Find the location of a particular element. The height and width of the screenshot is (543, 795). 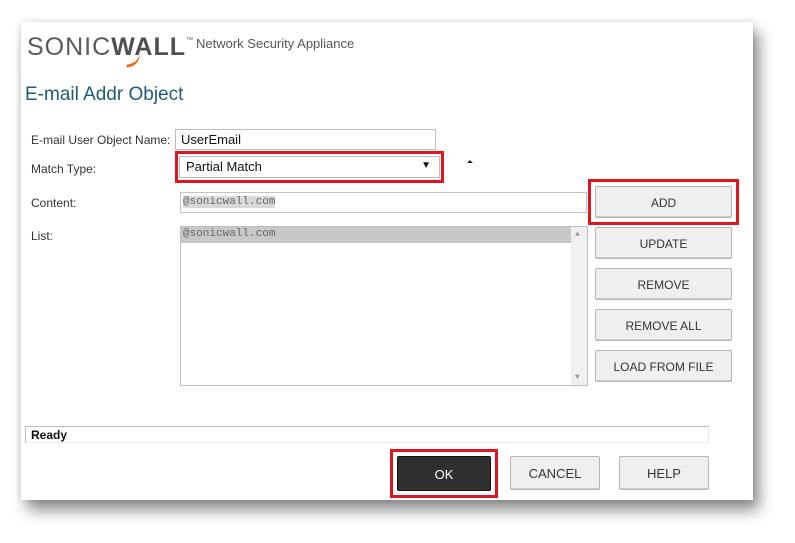

sonicwall-logo: SONICWALL ™ is located at coordinates (111, 50).